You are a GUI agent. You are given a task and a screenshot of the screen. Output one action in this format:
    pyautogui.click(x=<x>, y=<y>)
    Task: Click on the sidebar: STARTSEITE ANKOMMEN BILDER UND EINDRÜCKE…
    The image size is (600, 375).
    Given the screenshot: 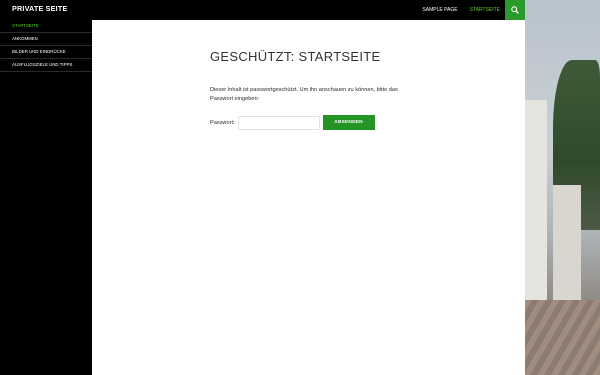 What is the action you would take?
    pyautogui.click(x=46, y=197)
    